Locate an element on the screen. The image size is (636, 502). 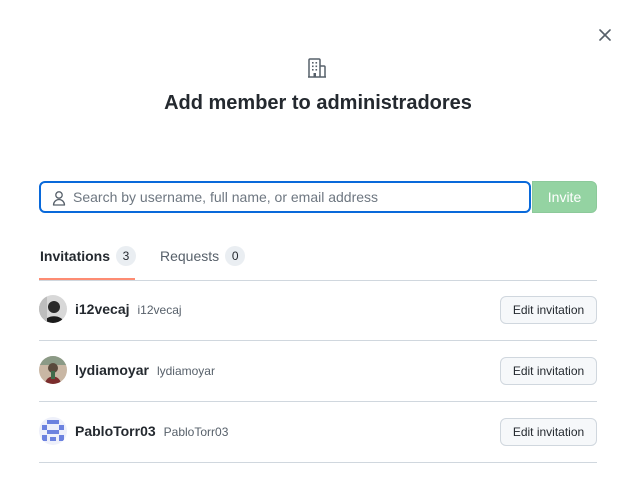
tab-label: Requests is located at coordinates (190, 256).